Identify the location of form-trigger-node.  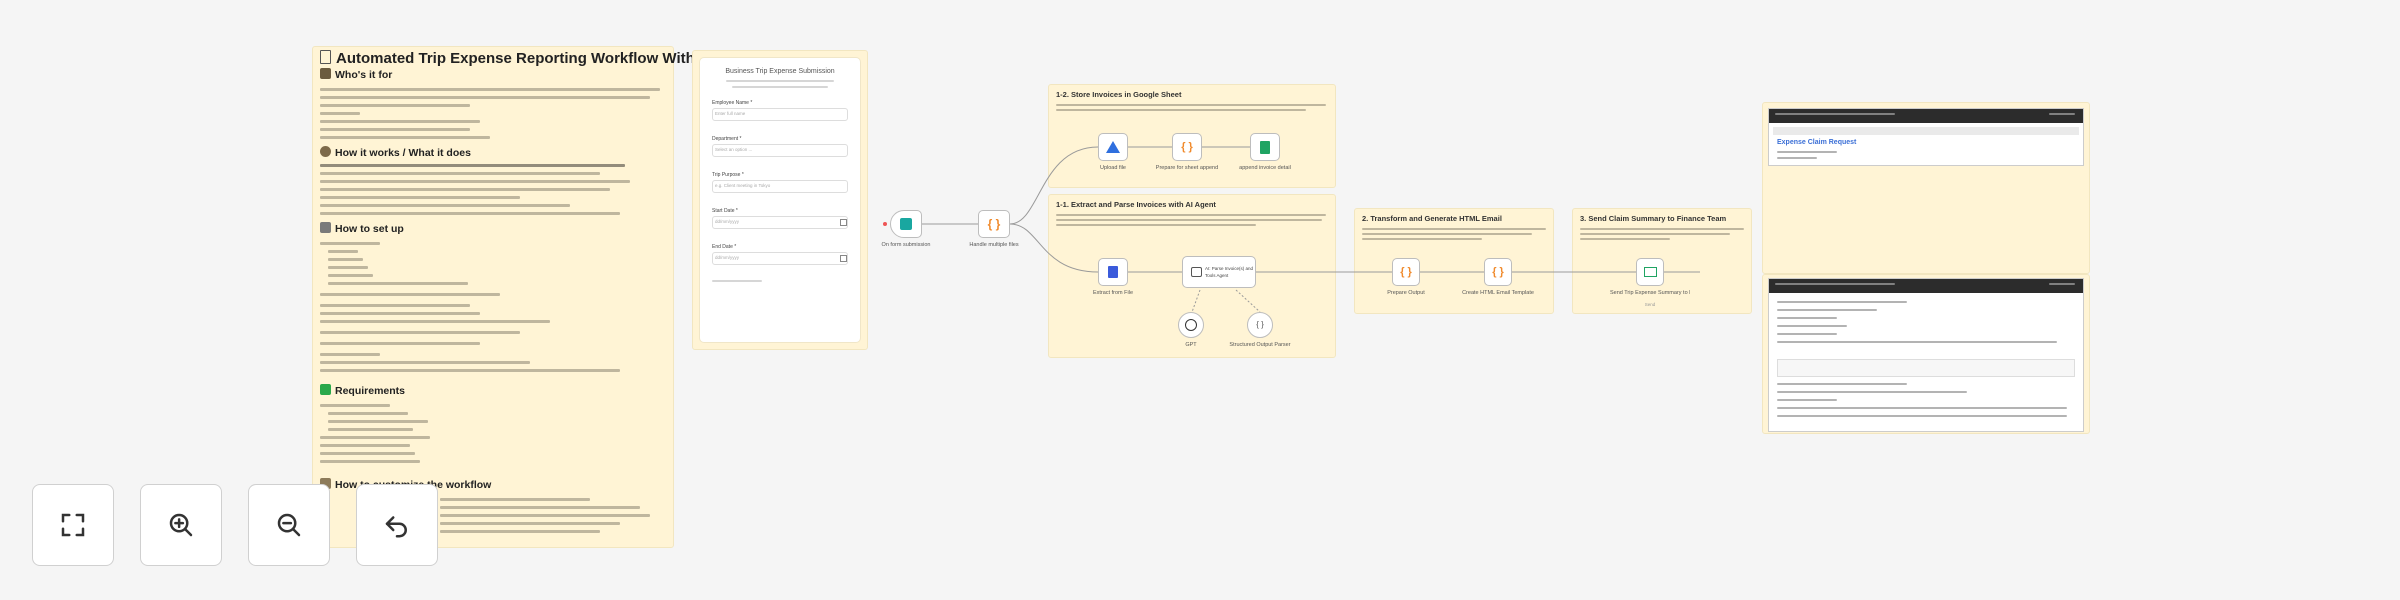
(906, 224).